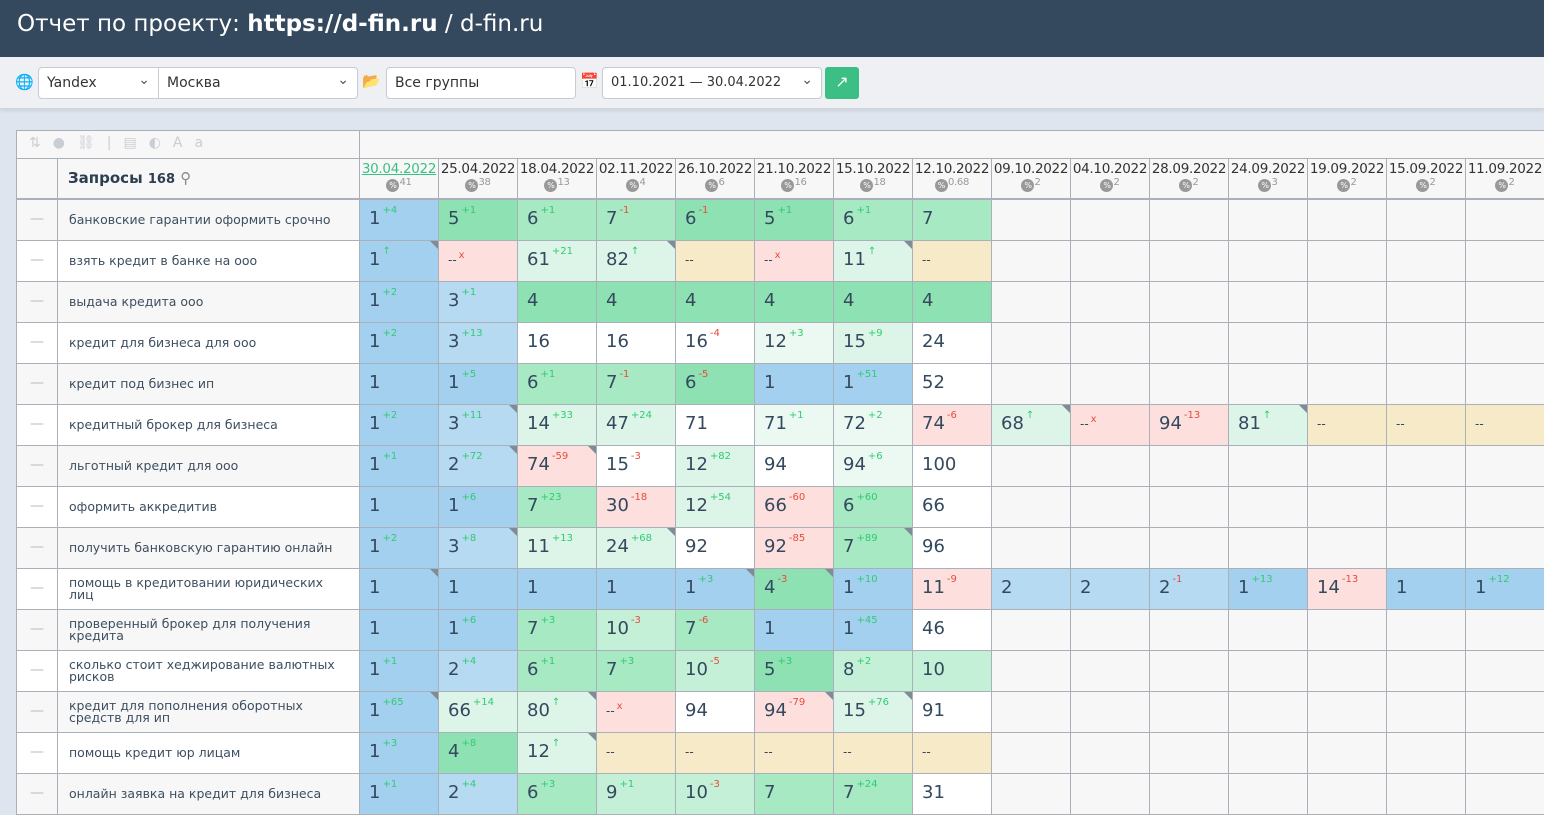 This screenshot has width=1544, height=815. I want to click on position-cell: 82 ↑, so click(636, 261).